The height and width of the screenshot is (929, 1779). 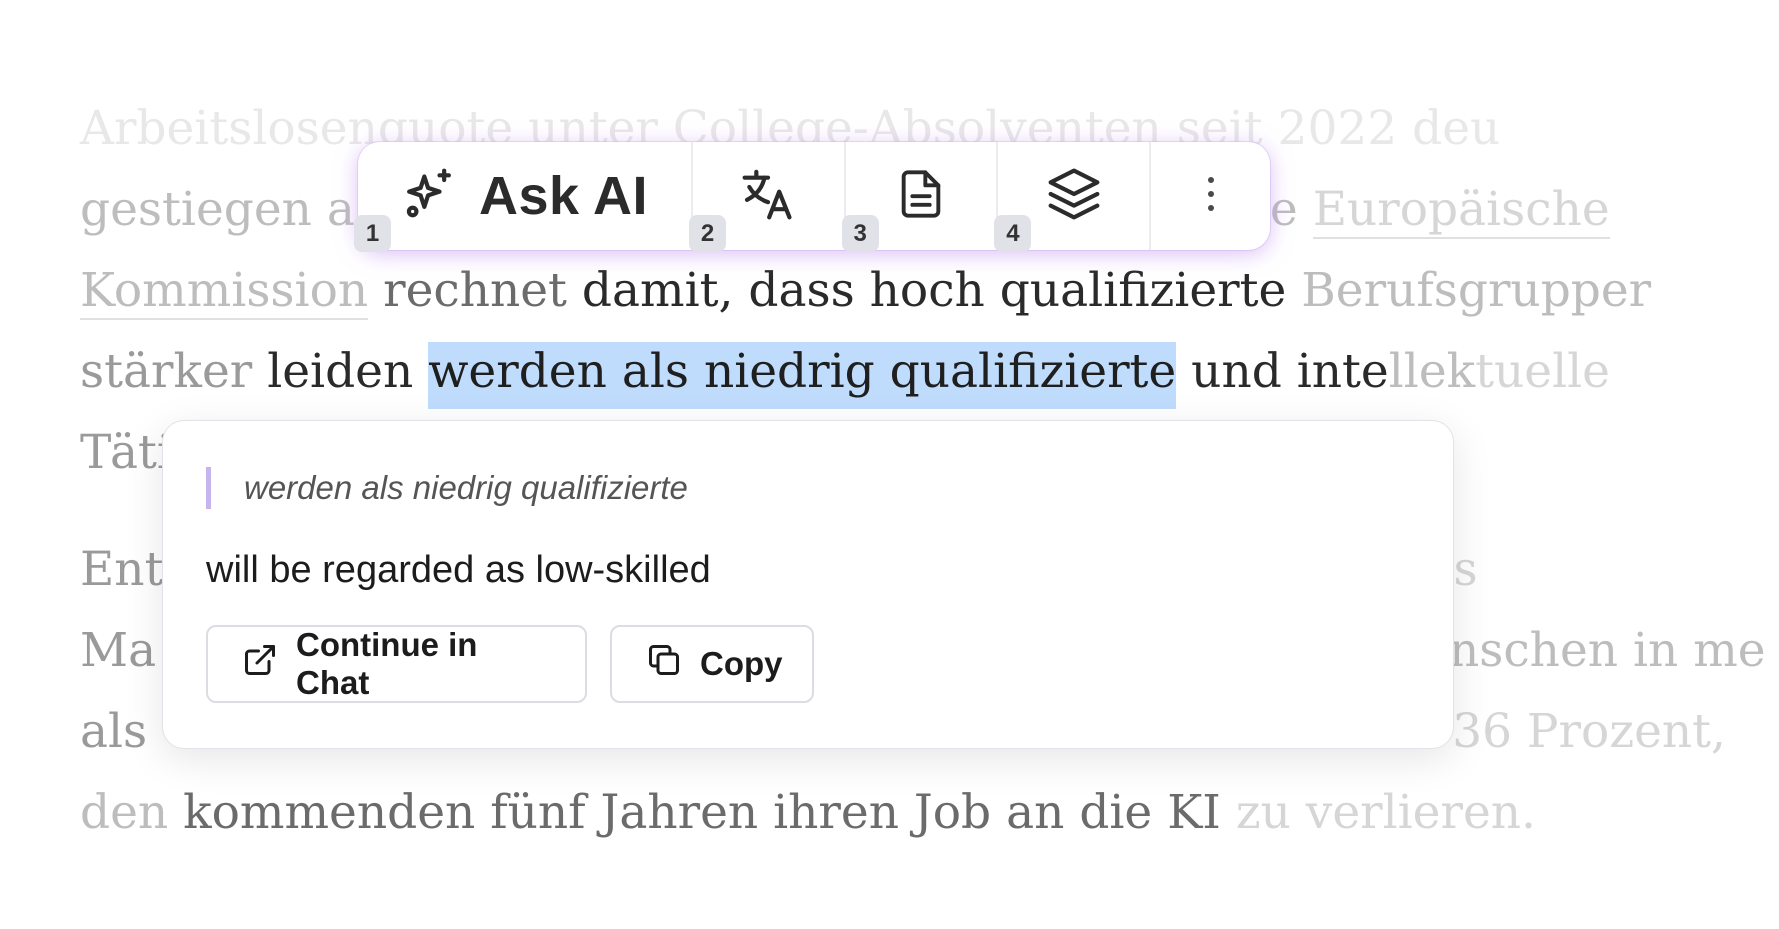 What do you see at coordinates (132, 812) in the screenshot?
I see `text-segment: den` at bounding box center [132, 812].